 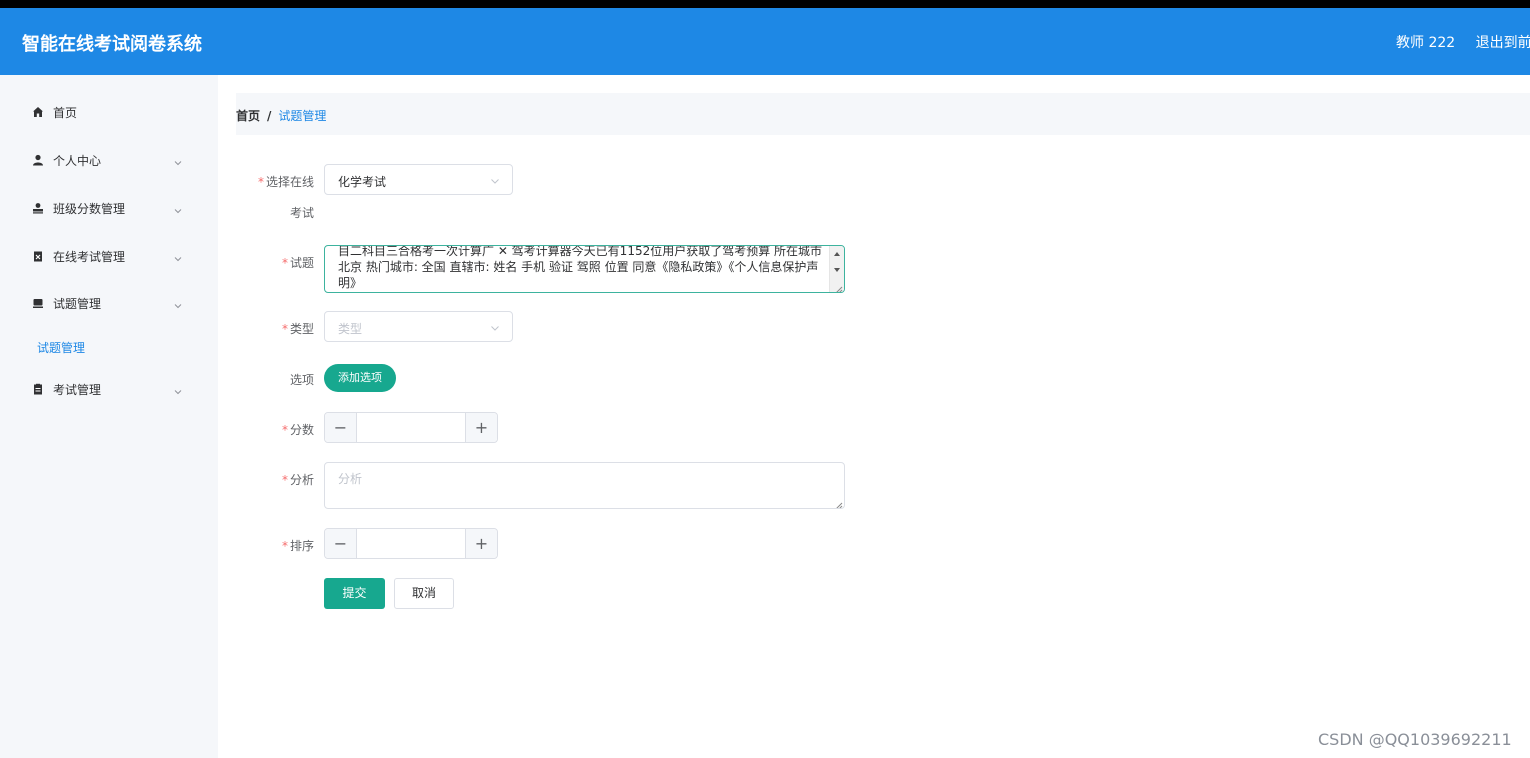 What do you see at coordinates (301, 213) in the screenshot?
I see `exam-select-label-line2: 考试` at bounding box center [301, 213].